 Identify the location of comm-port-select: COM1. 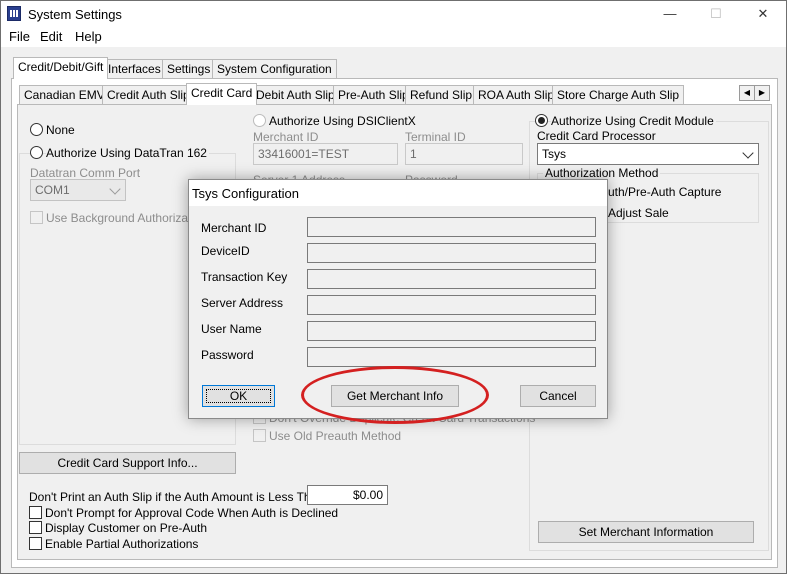
(78, 190).